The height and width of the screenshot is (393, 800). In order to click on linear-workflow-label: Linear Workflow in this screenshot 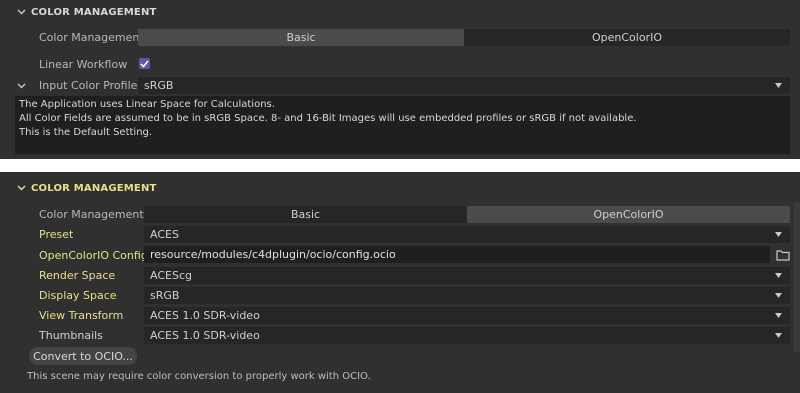, I will do `click(83, 64)`.